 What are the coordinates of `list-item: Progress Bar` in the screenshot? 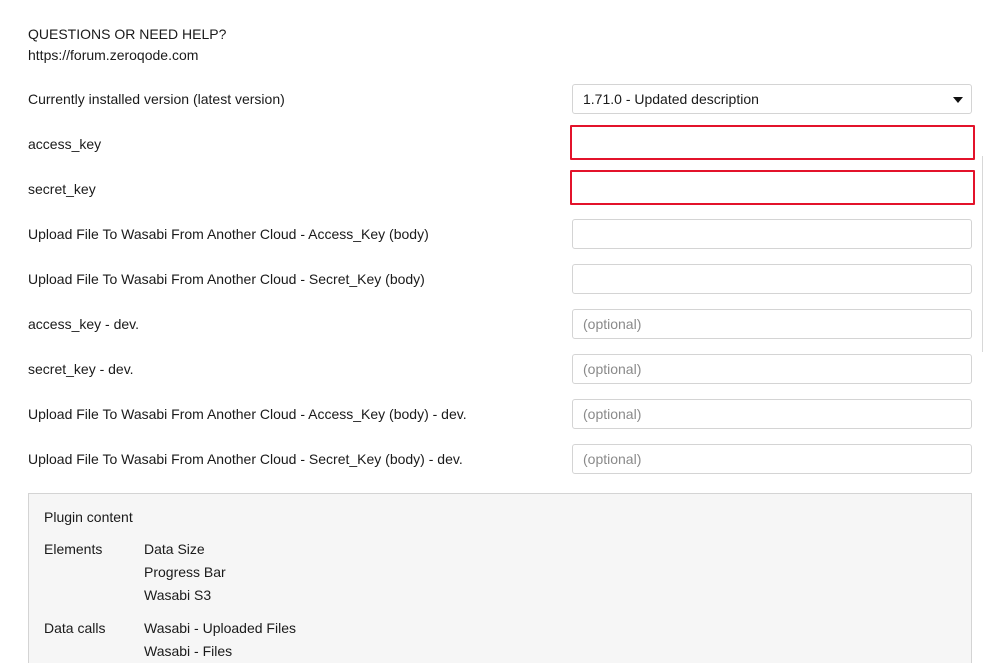 It's located at (185, 572).